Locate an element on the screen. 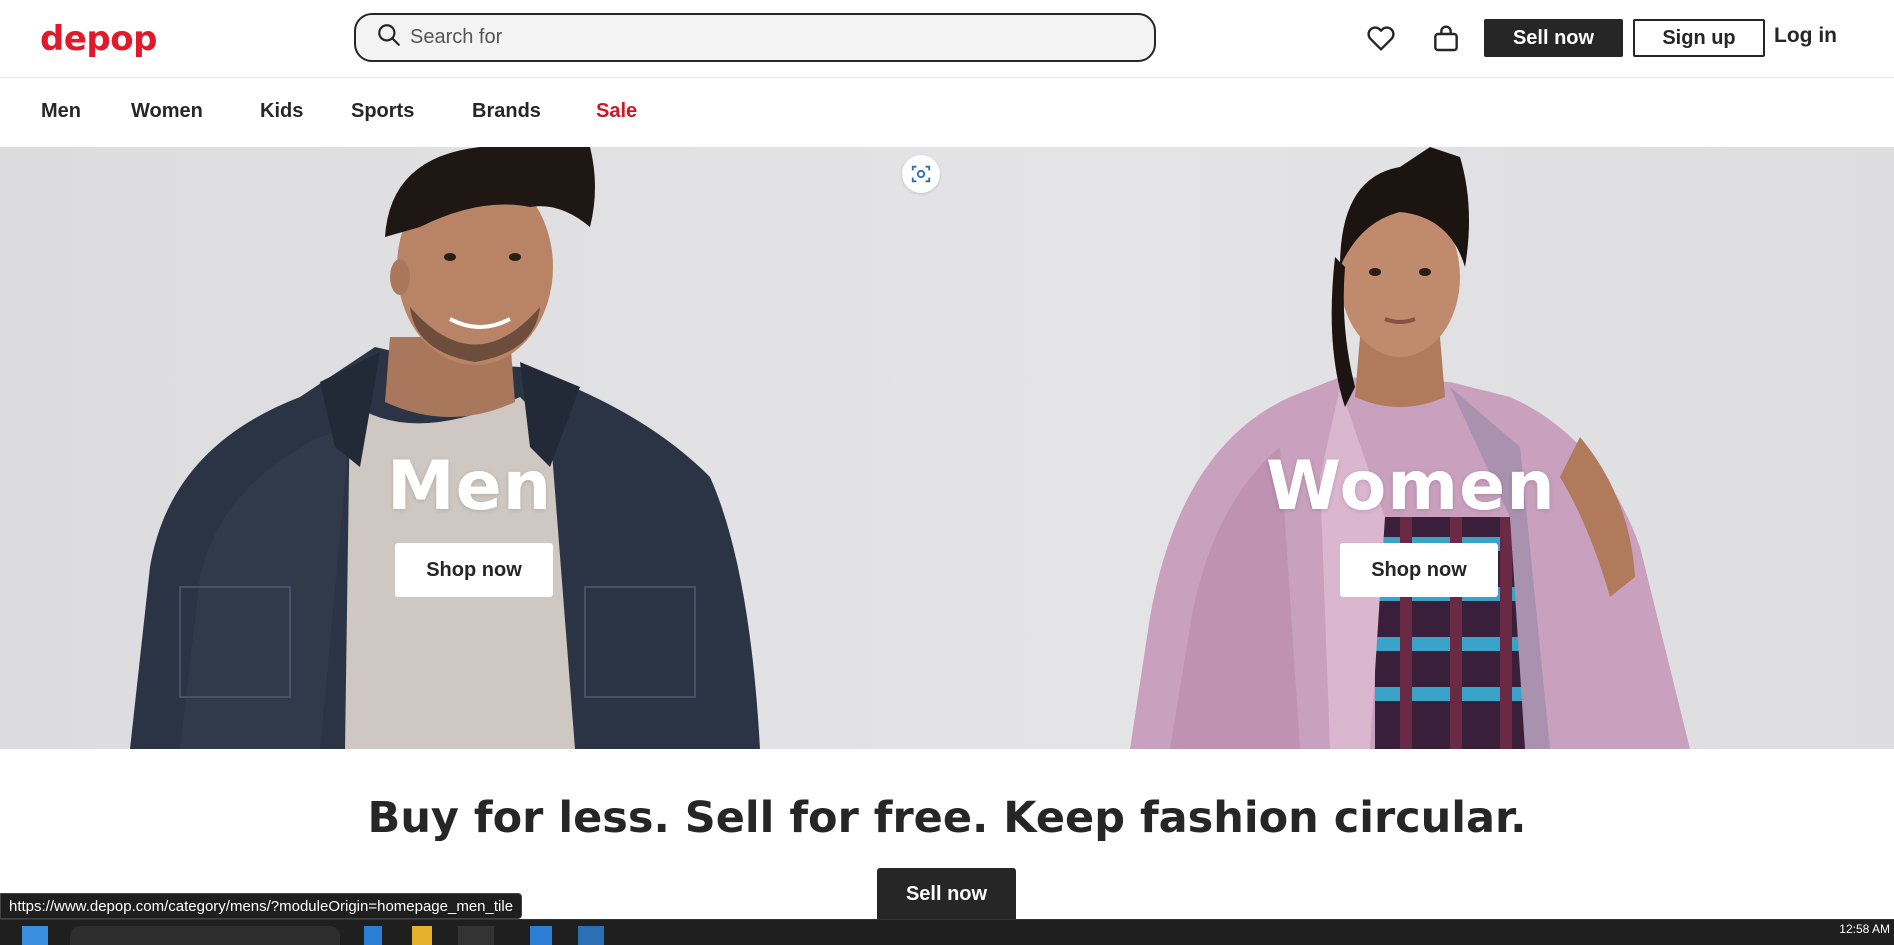  nav-item-sports: Sports is located at coordinates (382, 111).